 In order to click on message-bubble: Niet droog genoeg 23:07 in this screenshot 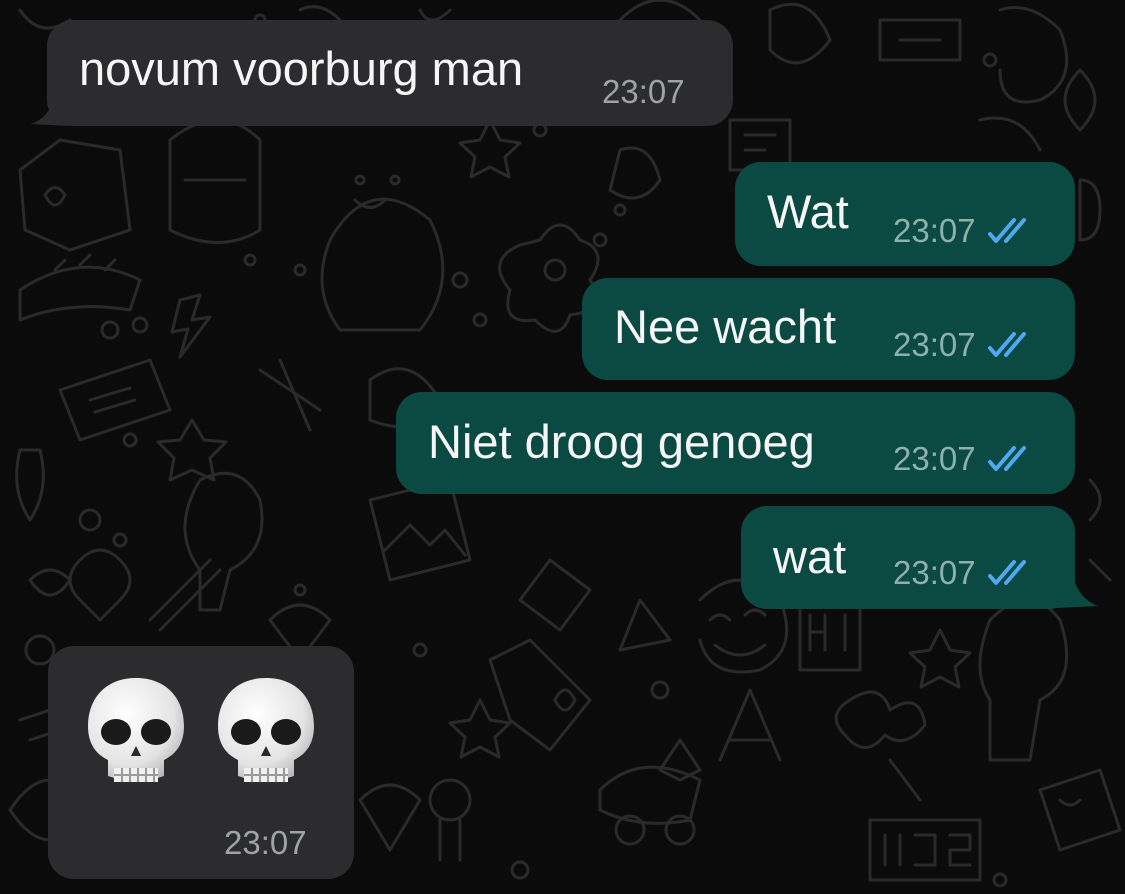, I will do `click(735, 443)`.